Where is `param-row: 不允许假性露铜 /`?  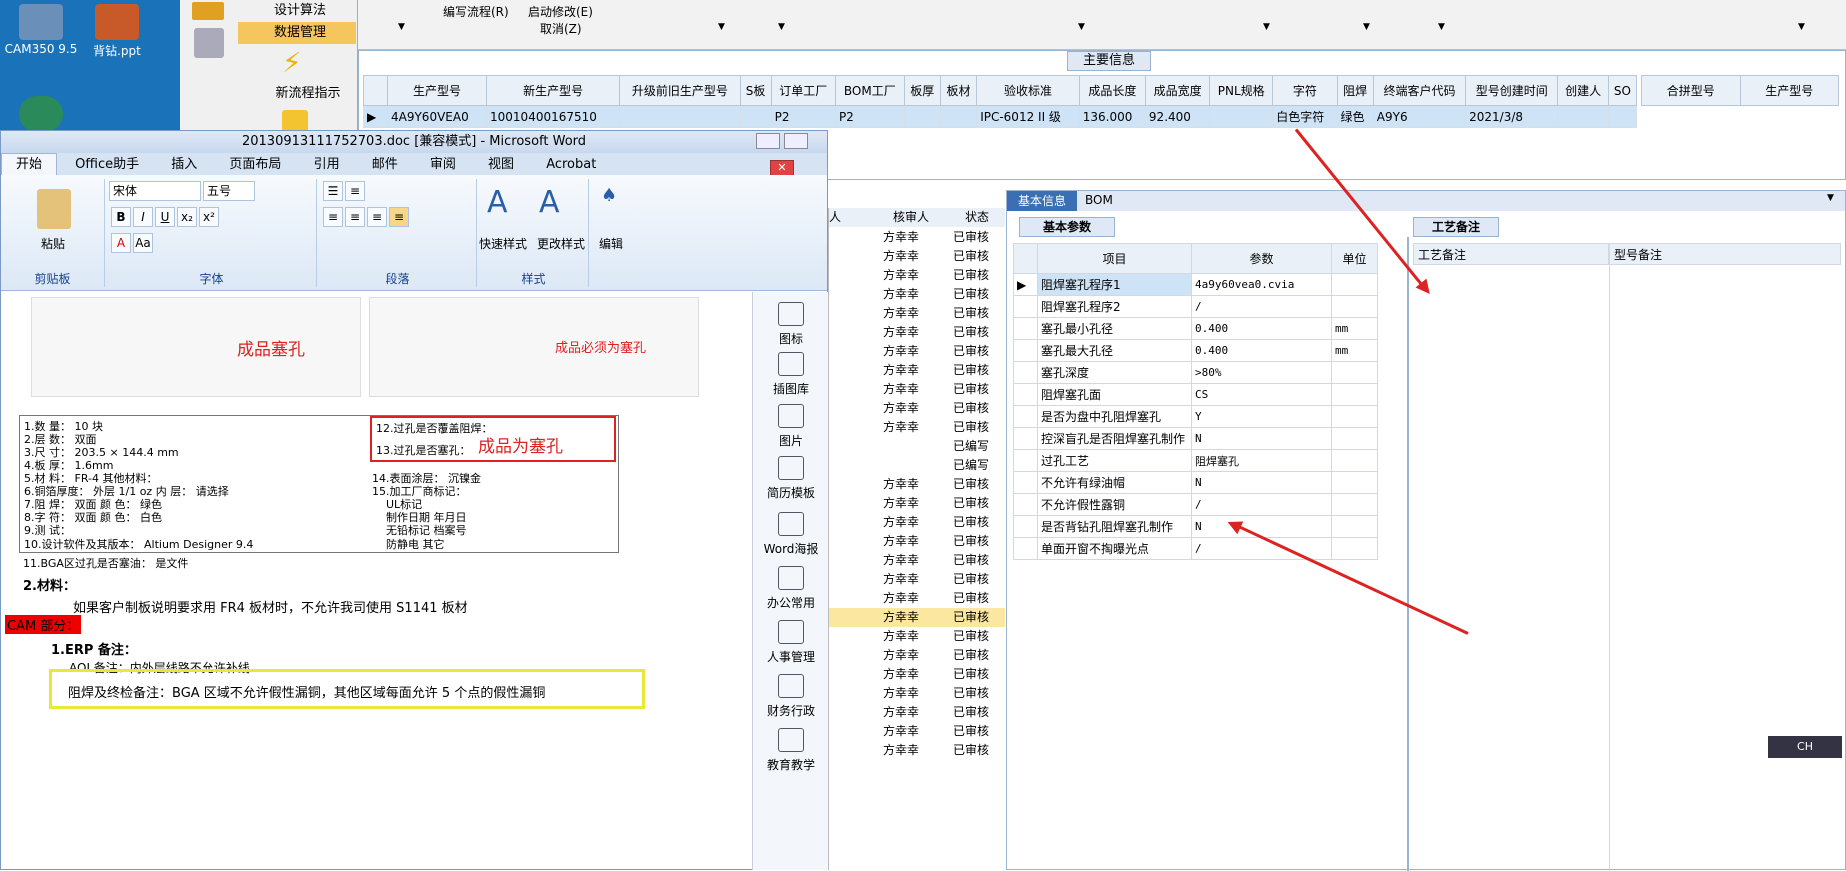 param-row: 不允许假性露铜 / is located at coordinates (1195, 504).